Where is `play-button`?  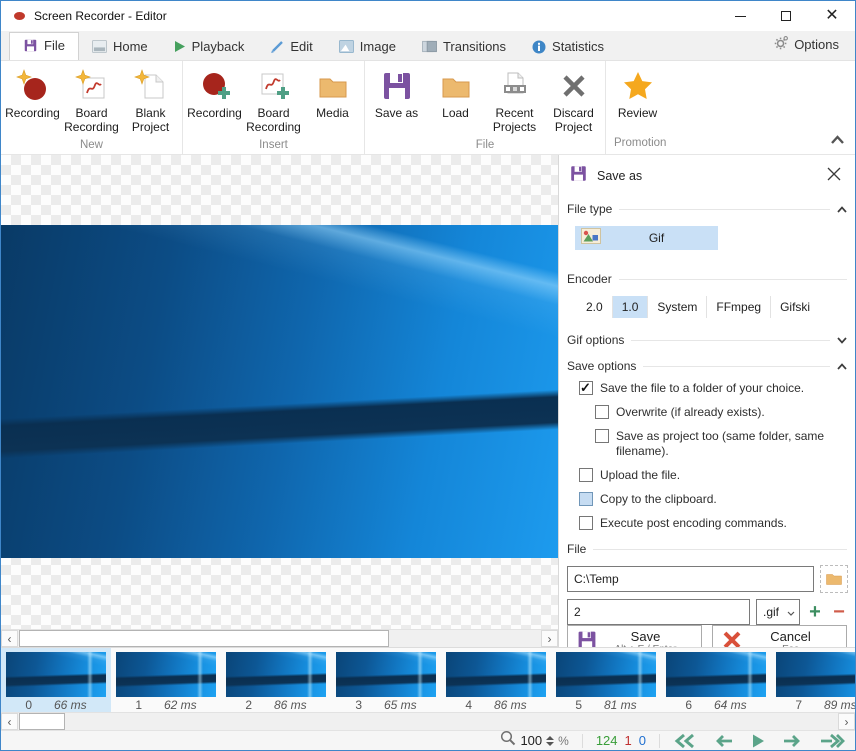
play-button is located at coordinates (758, 741).